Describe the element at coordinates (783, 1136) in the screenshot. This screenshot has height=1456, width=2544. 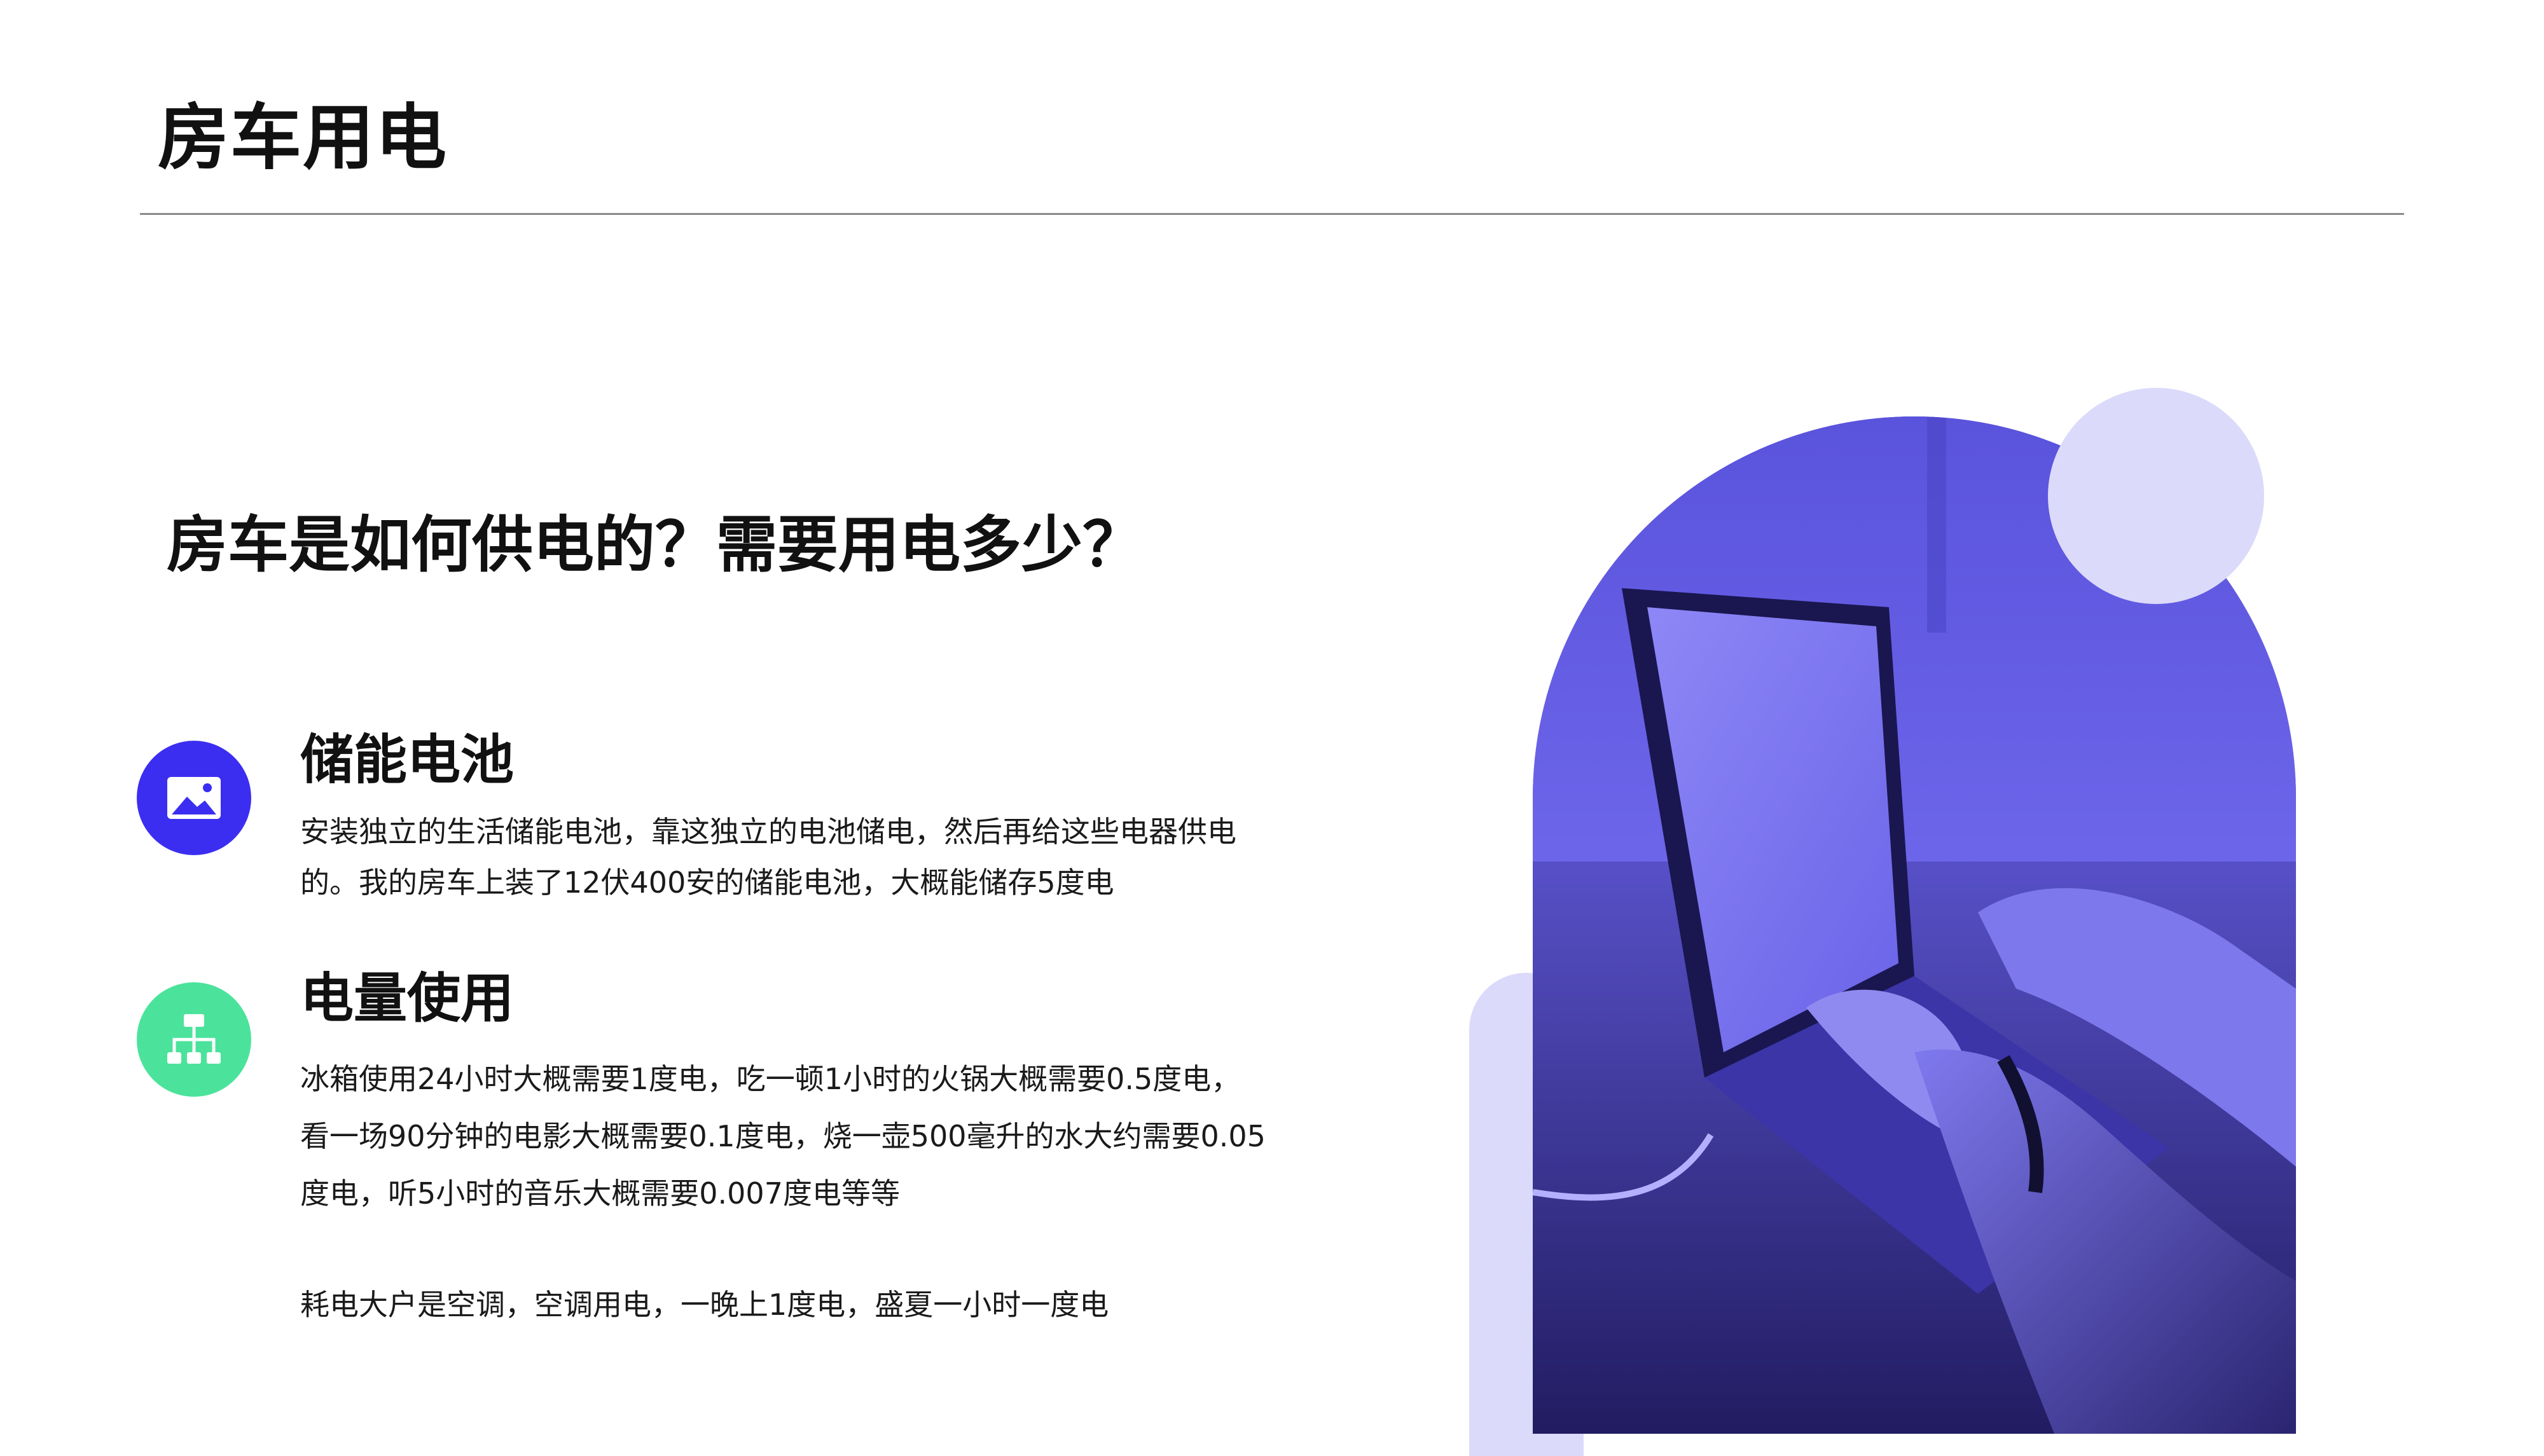
I see `body-line: 看一场90分钟的电影大概需要0.1度电，烧一壶500毫升的水大约需要0.05` at that location.